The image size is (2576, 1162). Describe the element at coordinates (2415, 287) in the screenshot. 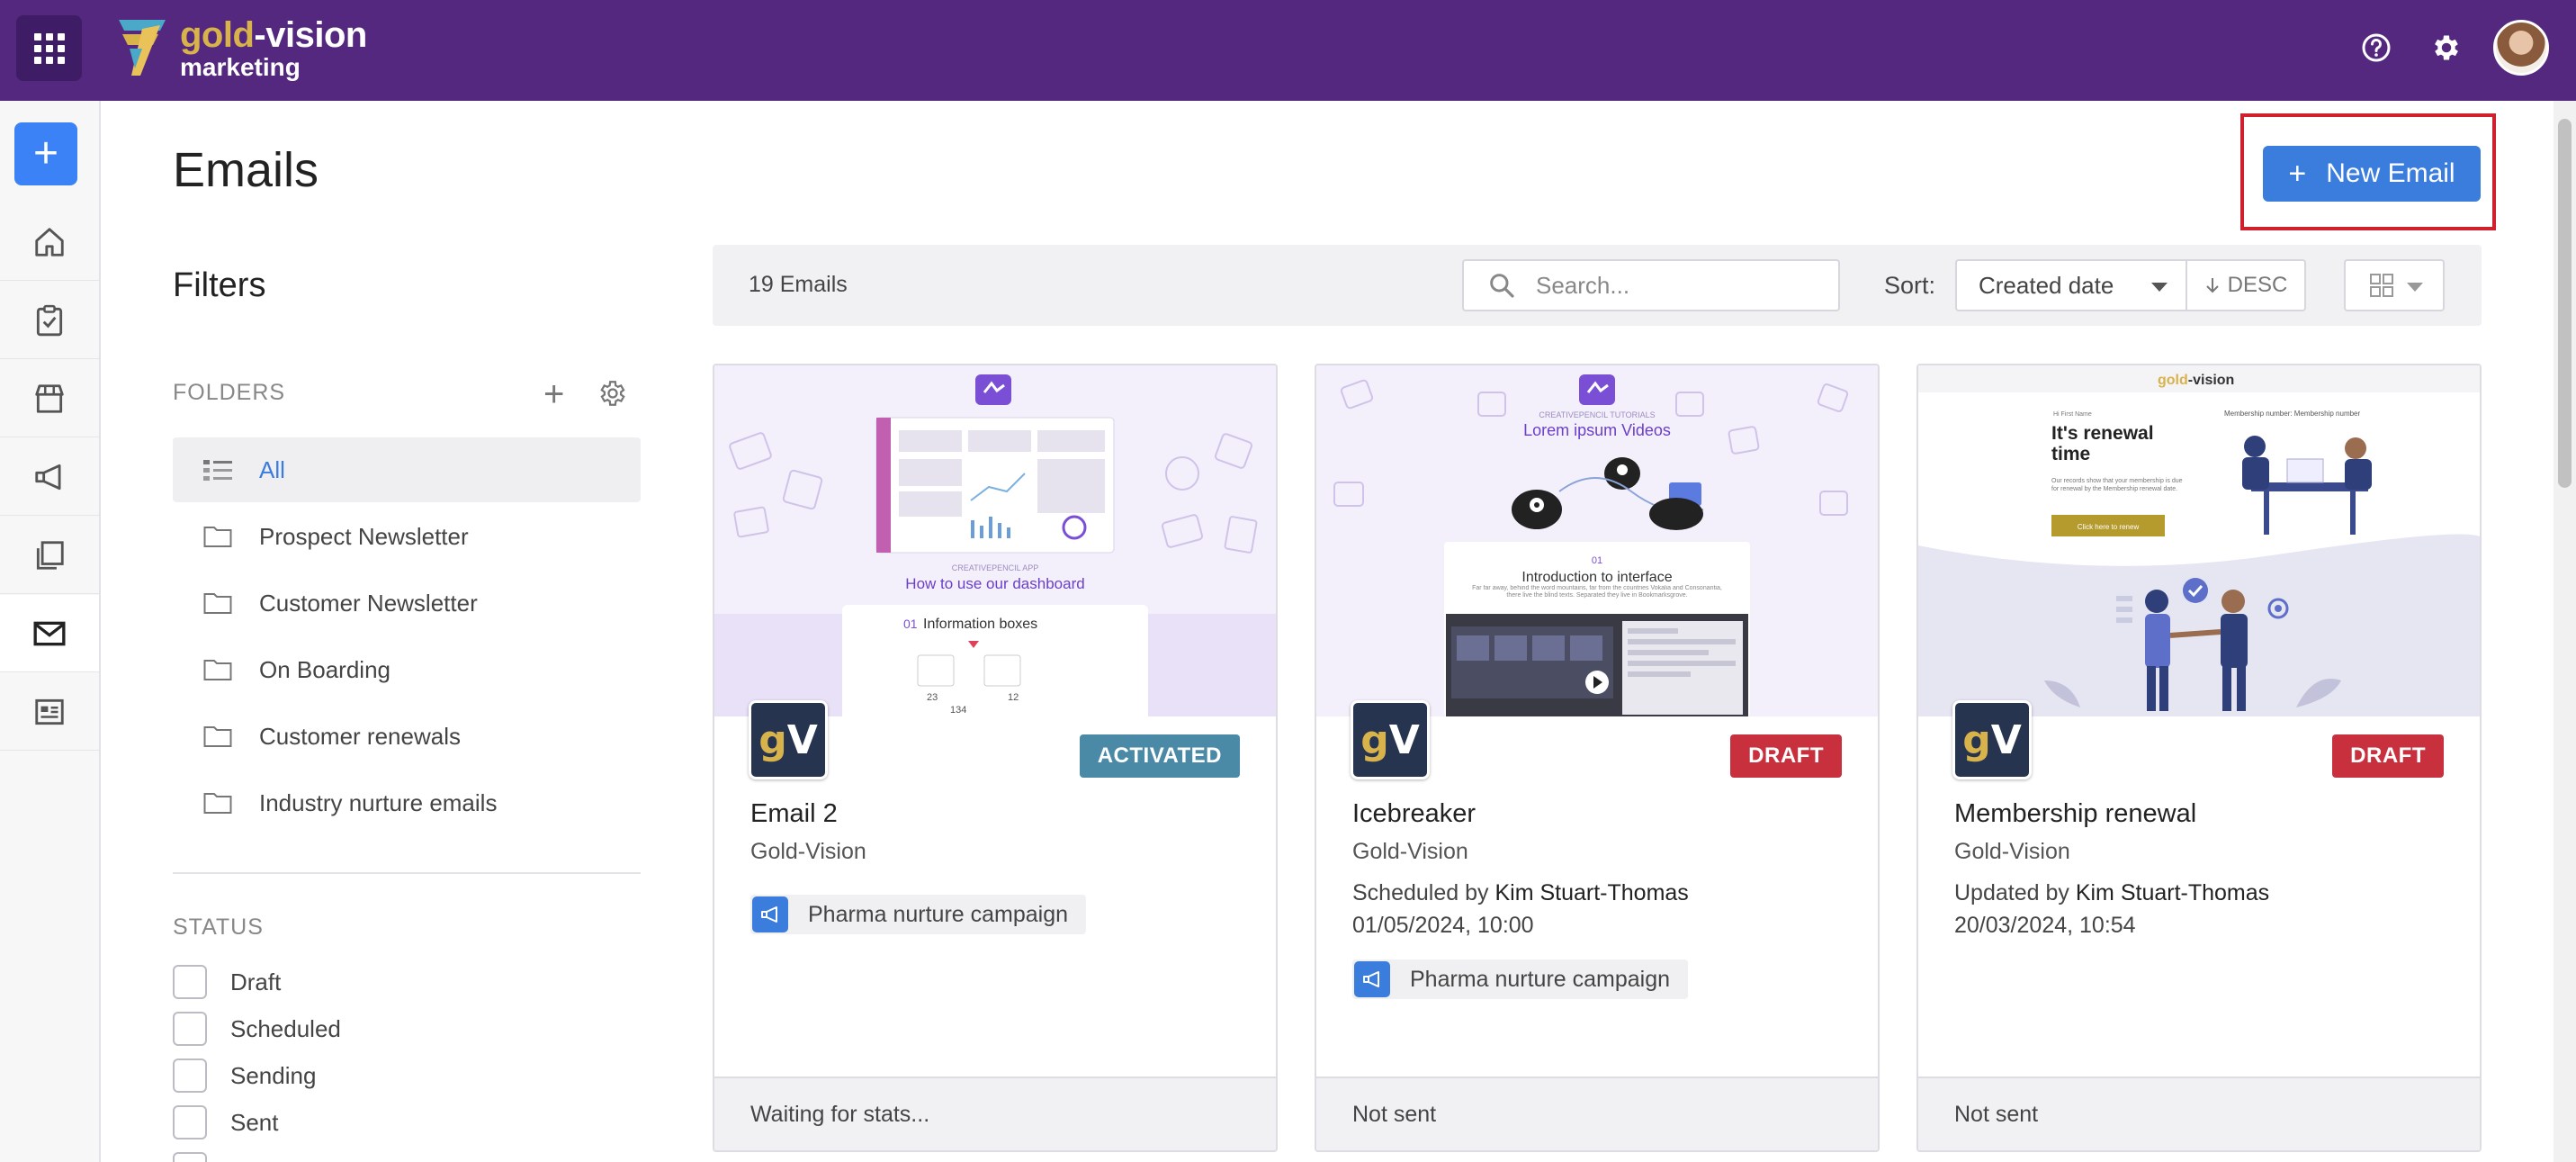

I see `chevron-down-icon` at that location.